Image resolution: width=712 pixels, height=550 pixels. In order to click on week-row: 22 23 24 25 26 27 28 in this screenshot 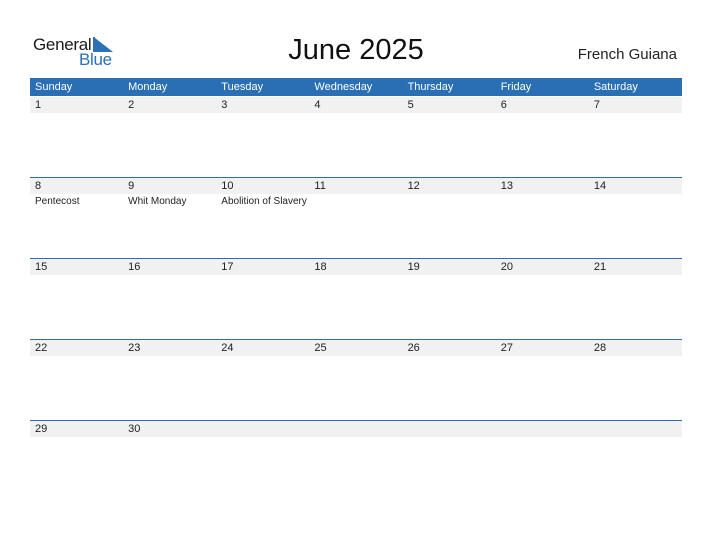, I will do `click(356, 380)`.